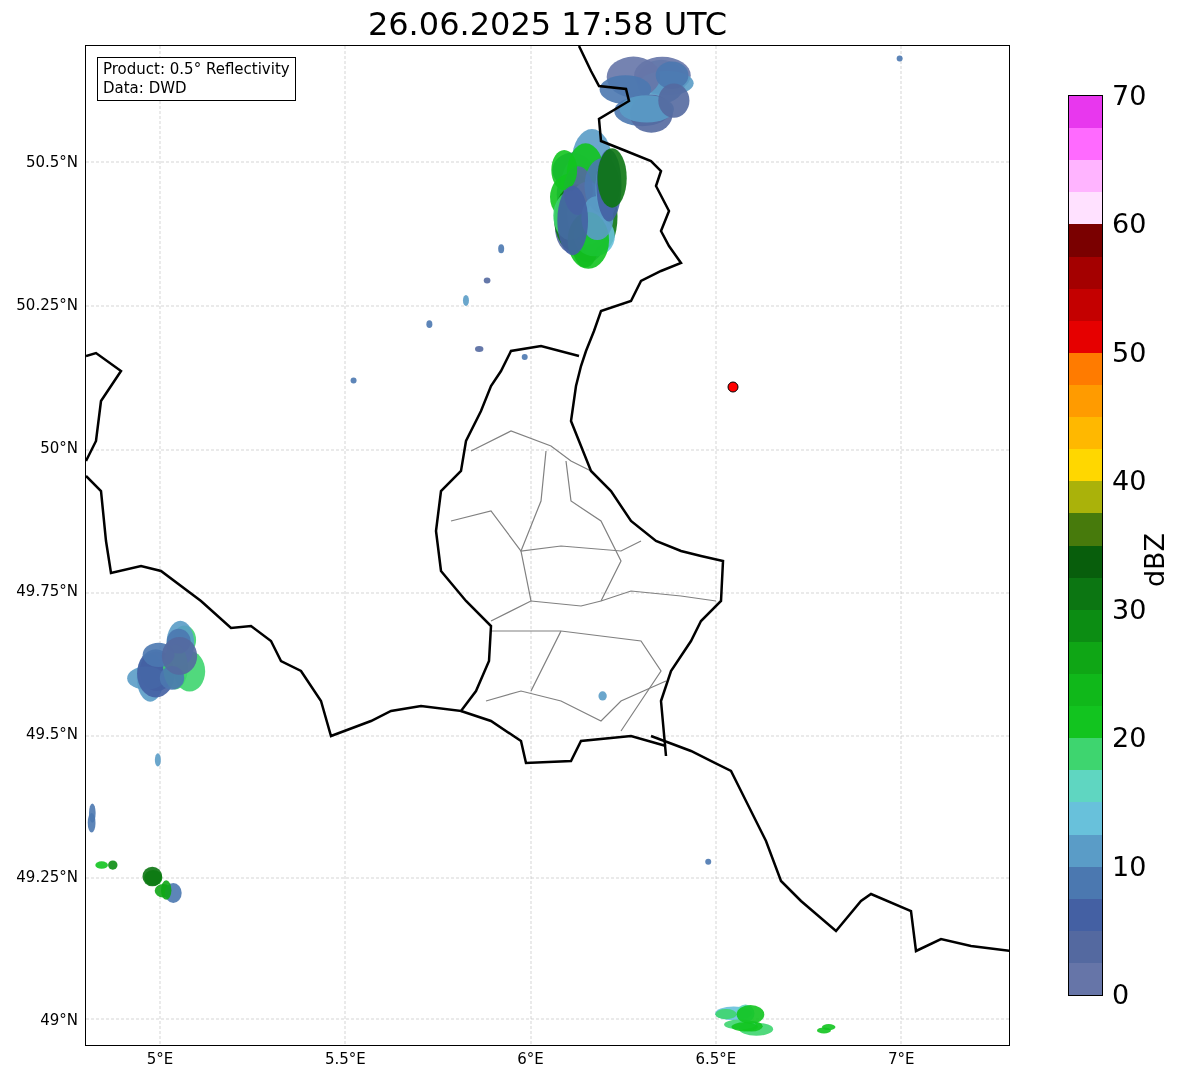 The height and width of the screenshot is (1081, 1202). Describe the element at coordinates (1129, 96) in the screenshot. I see `scale-label: 70` at that location.